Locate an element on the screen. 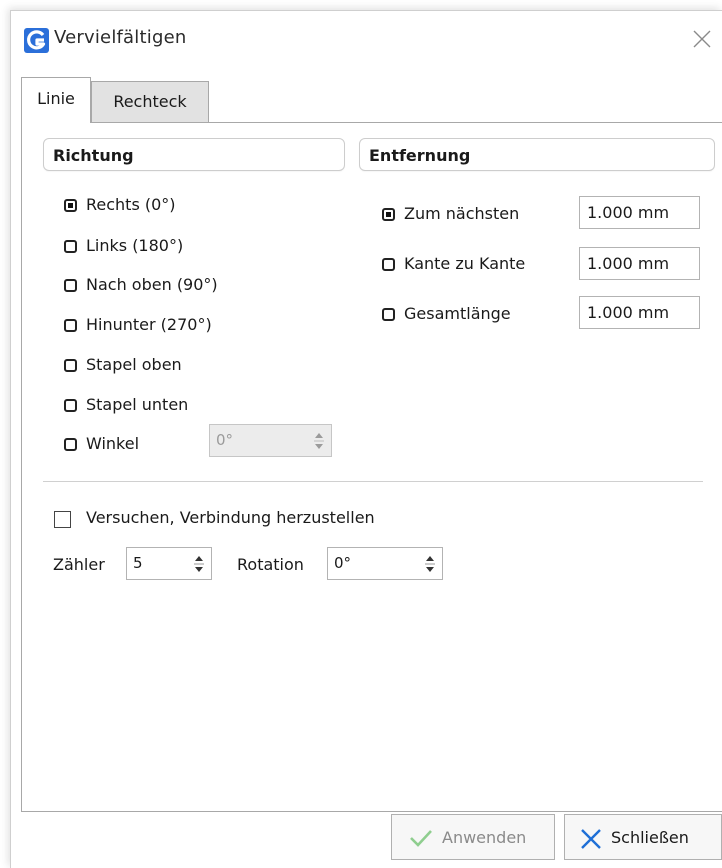 The width and height of the screenshot is (722, 868). tab-linie: Linie is located at coordinates (56, 100).